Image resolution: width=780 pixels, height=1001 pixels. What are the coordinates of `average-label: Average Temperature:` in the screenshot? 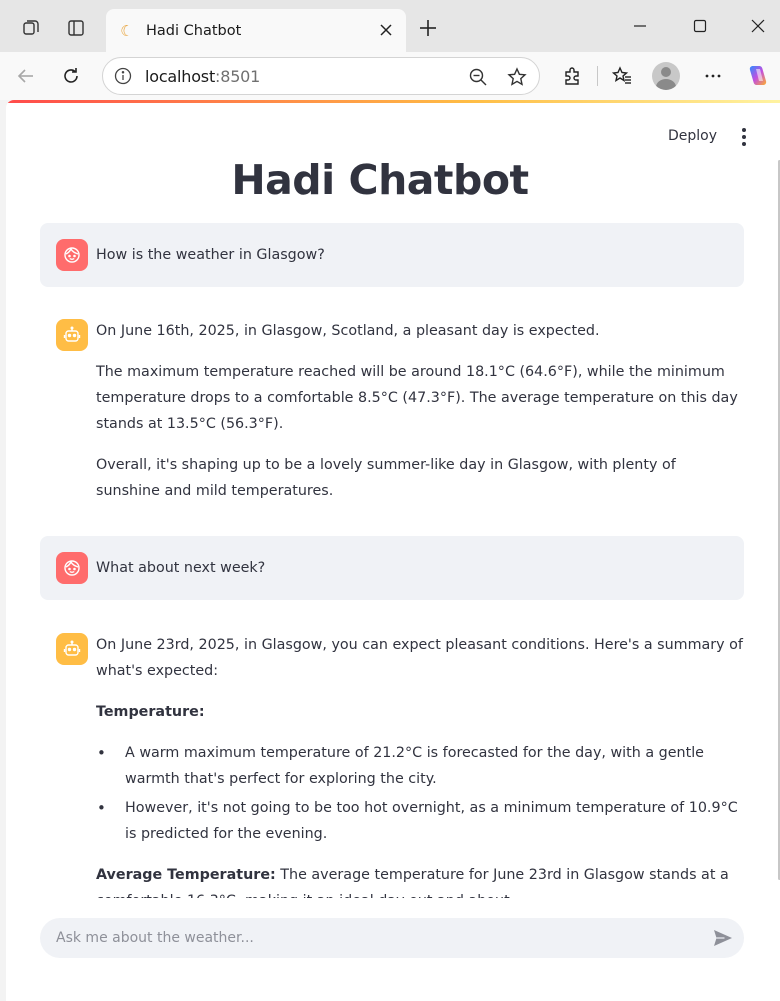 It's located at (186, 875).